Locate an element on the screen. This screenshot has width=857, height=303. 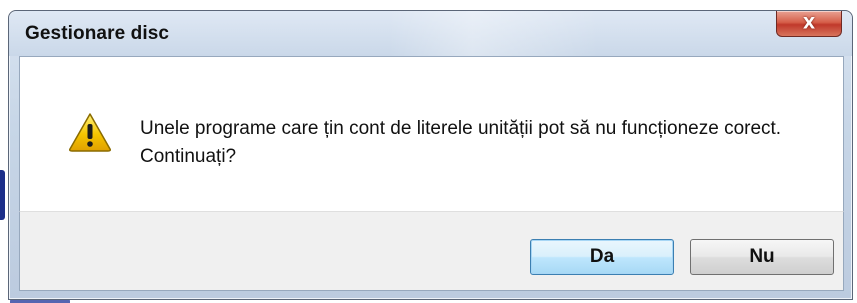
close-button: X is located at coordinates (809, 24).